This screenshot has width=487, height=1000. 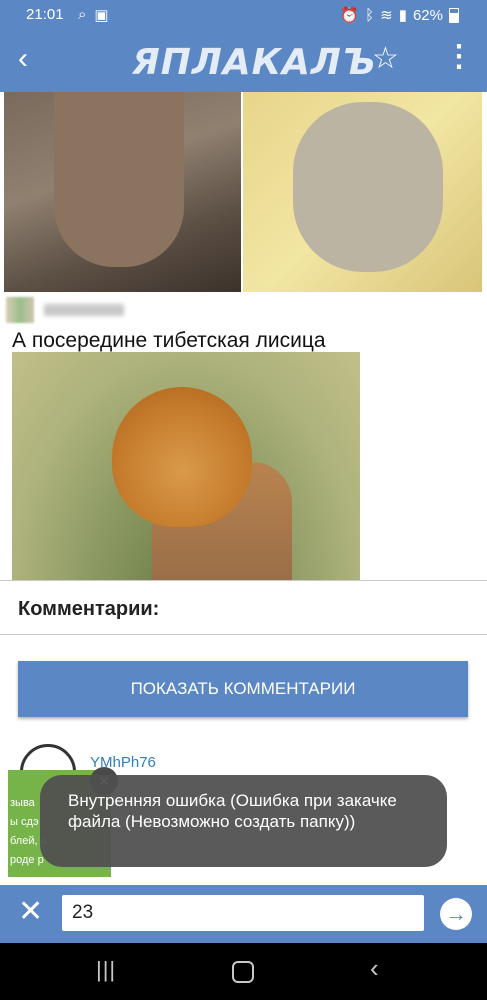 I want to click on close-icon: ✕, so click(x=30, y=912).